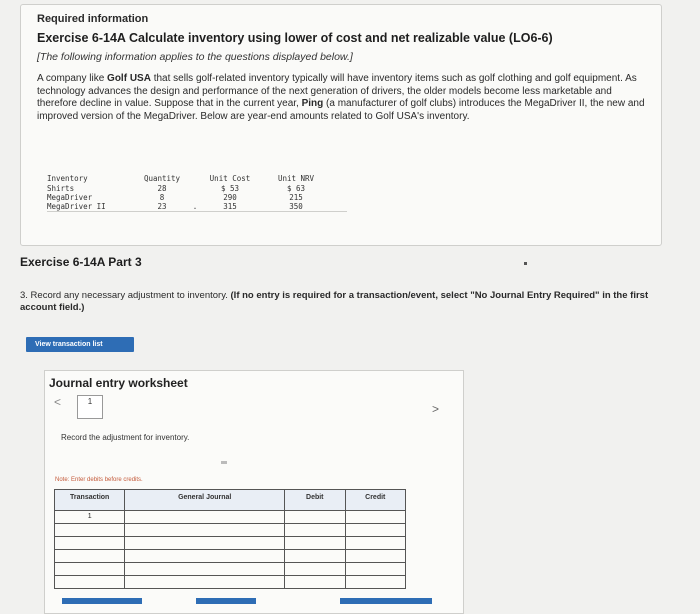  What do you see at coordinates (129, 78) in the screenshot?
I see `para-company: Golf USA` at bounding box center [129, 78].